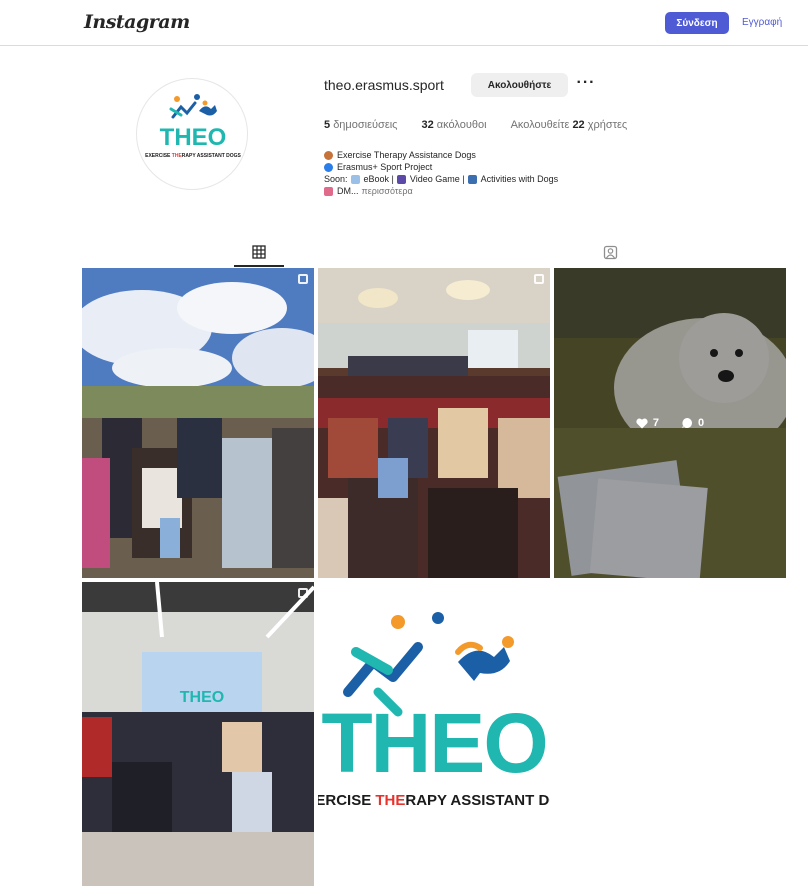  What do you see at coordinates (177, 99) in the screenshot?
I see `dot-orange` at bounding box center [177, 99].